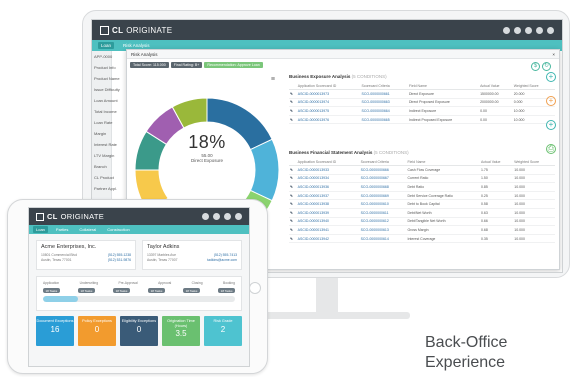  I want to click on close-icon: ×, so click(553, 54).